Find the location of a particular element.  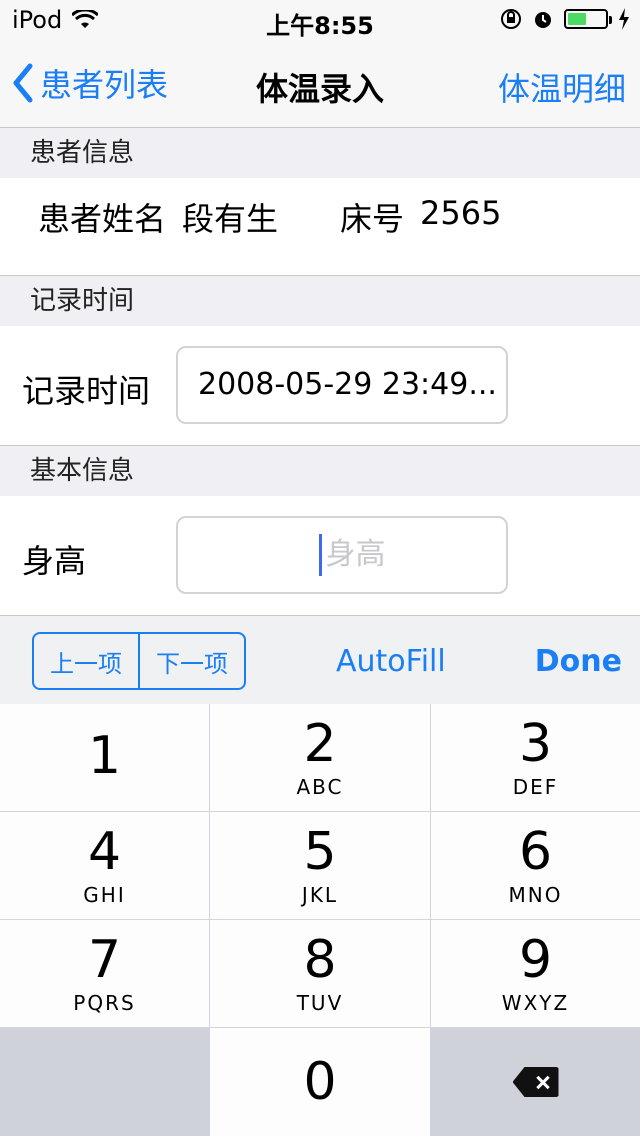

text-caret is located at coordinates (320, 555).